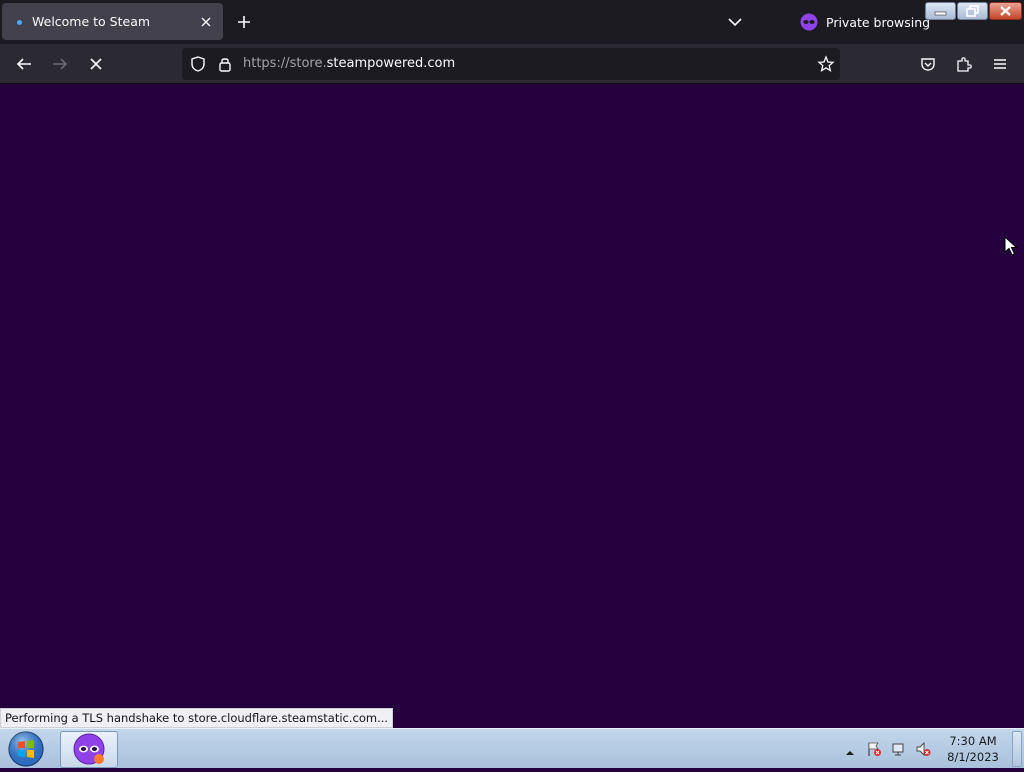 This screenshot has height=772, width=1024. Describe the element at coordinates (972, 11) in the screenshot. I see `window-restore-button` at that location.